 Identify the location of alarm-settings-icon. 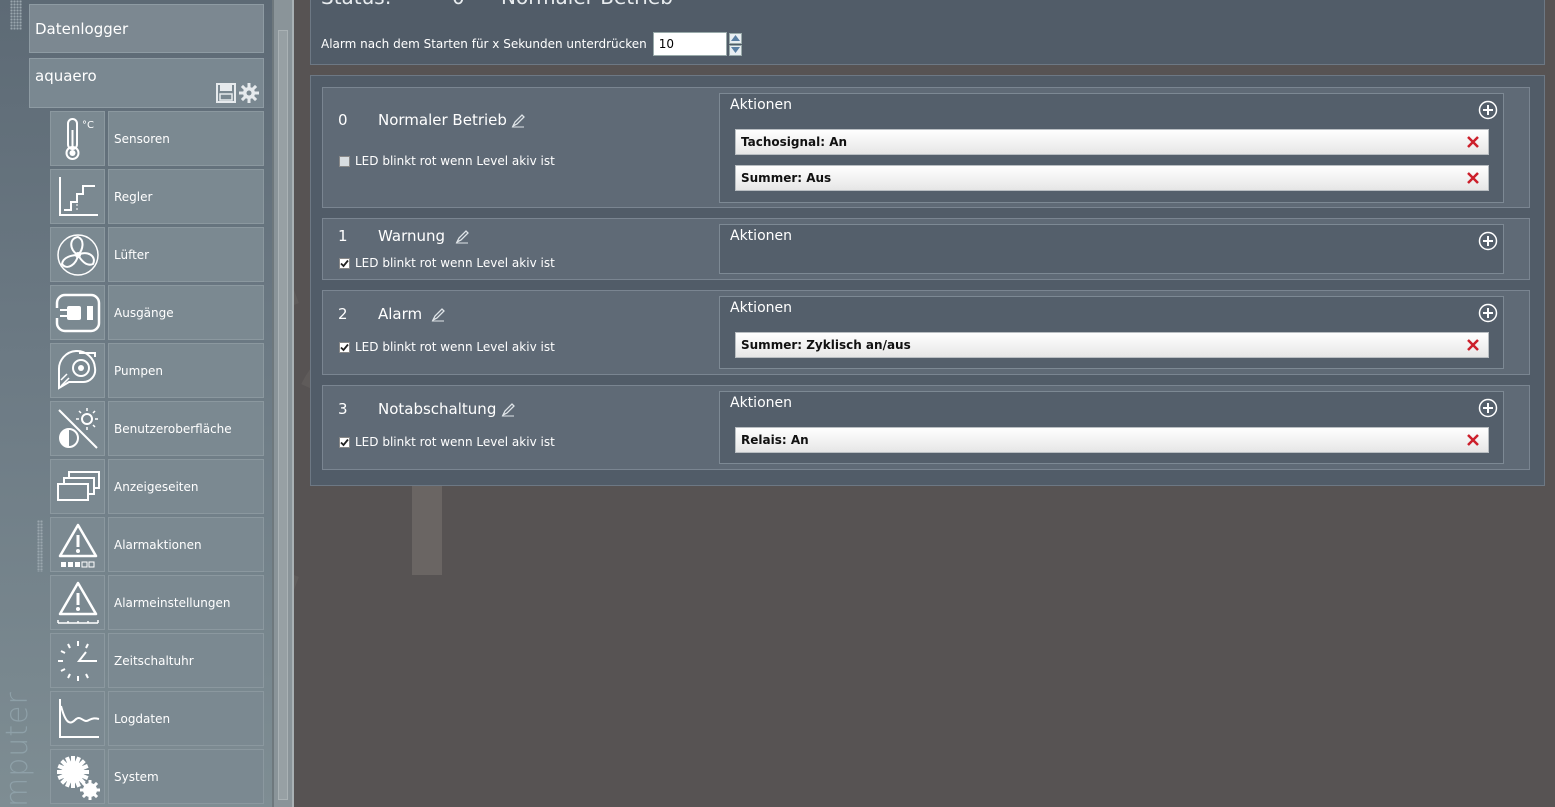
(77, 602).